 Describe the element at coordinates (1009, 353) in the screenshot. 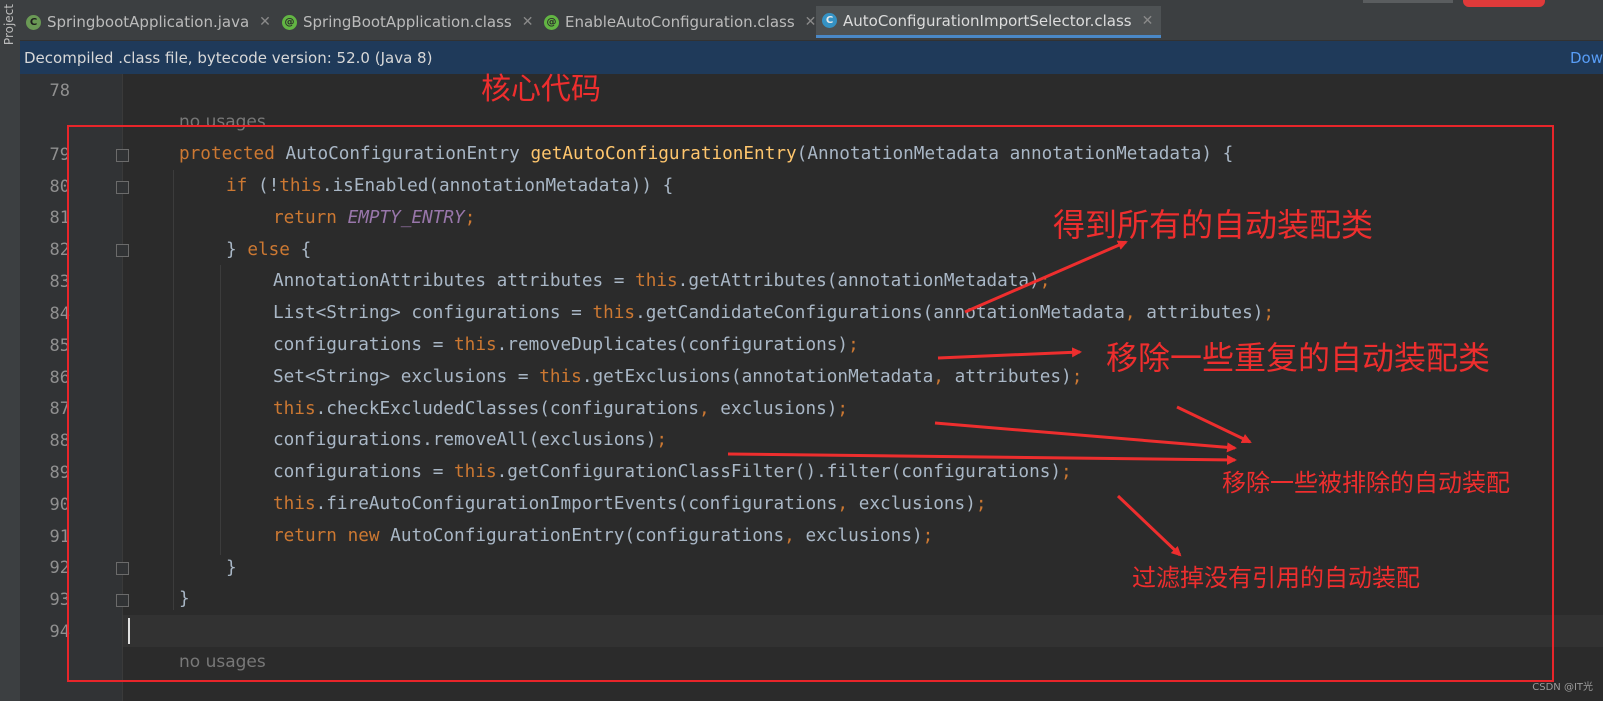

I see `arrow-remove-duplicates` at that location.